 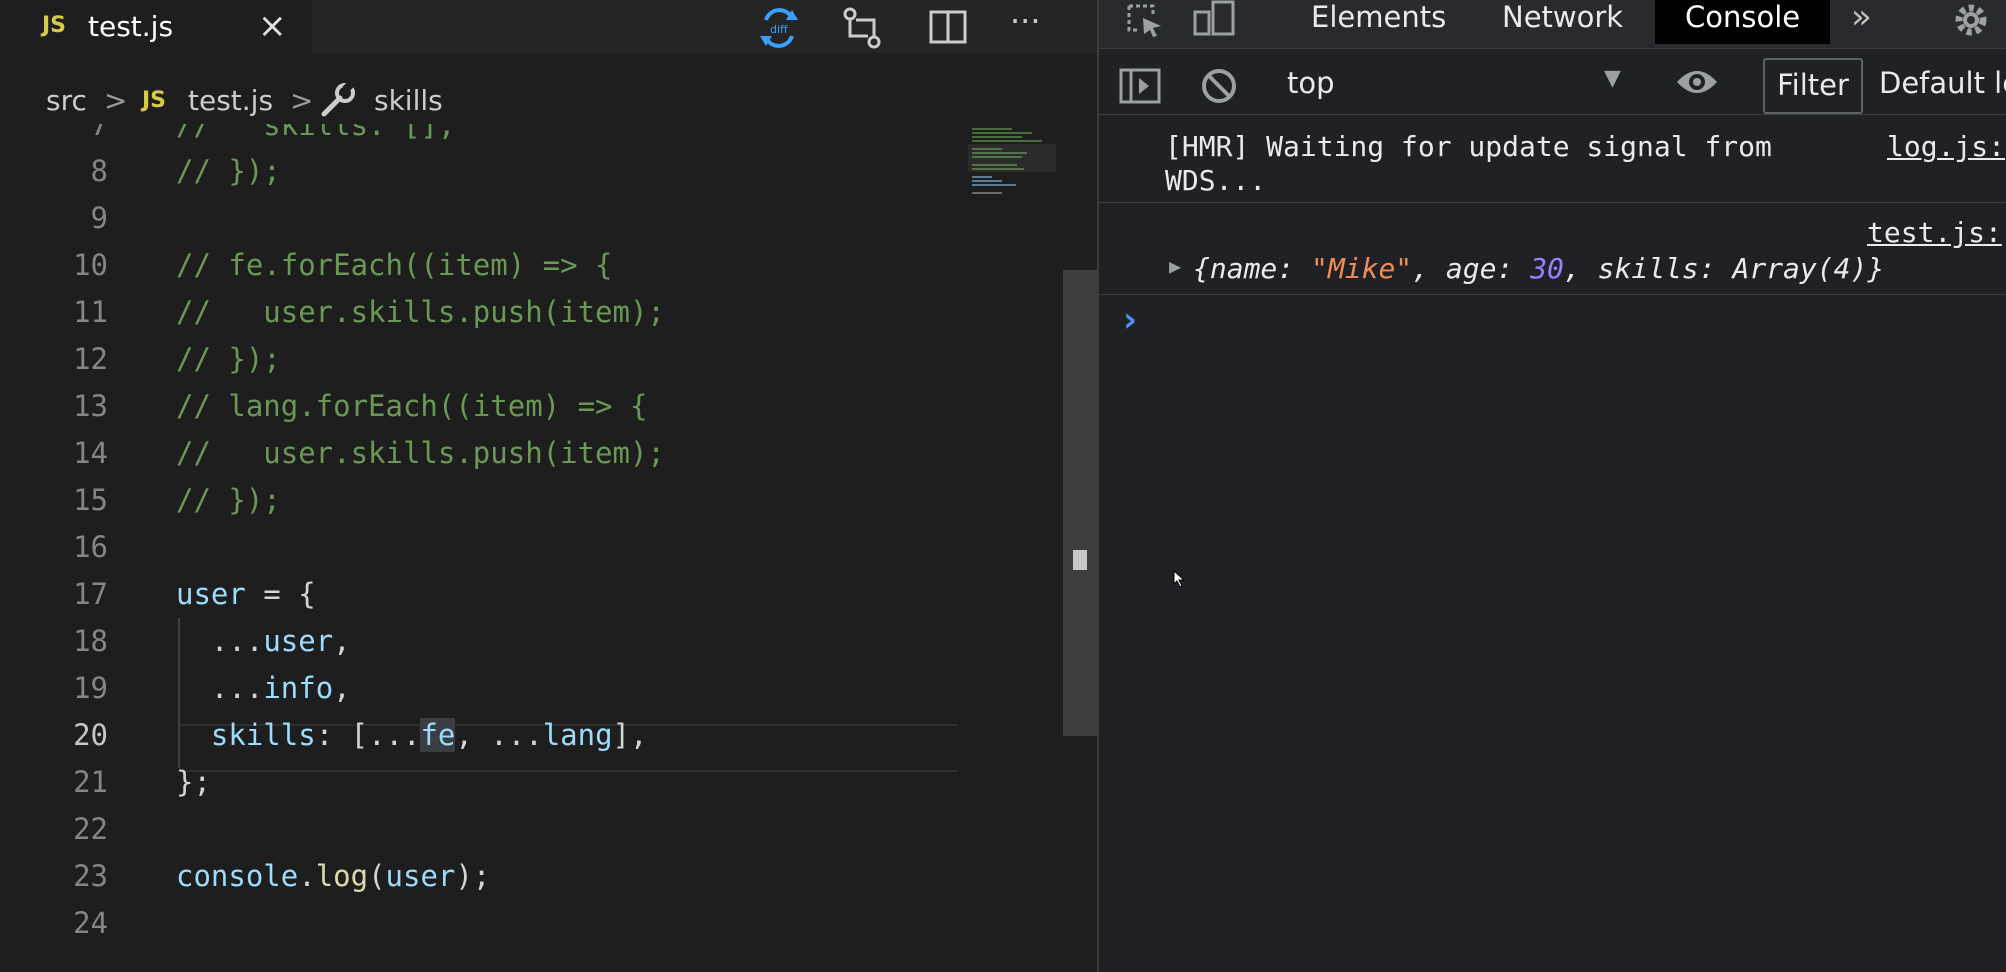 I want to click on code-line: 7// skills: [],, so click(x=273, y=133).